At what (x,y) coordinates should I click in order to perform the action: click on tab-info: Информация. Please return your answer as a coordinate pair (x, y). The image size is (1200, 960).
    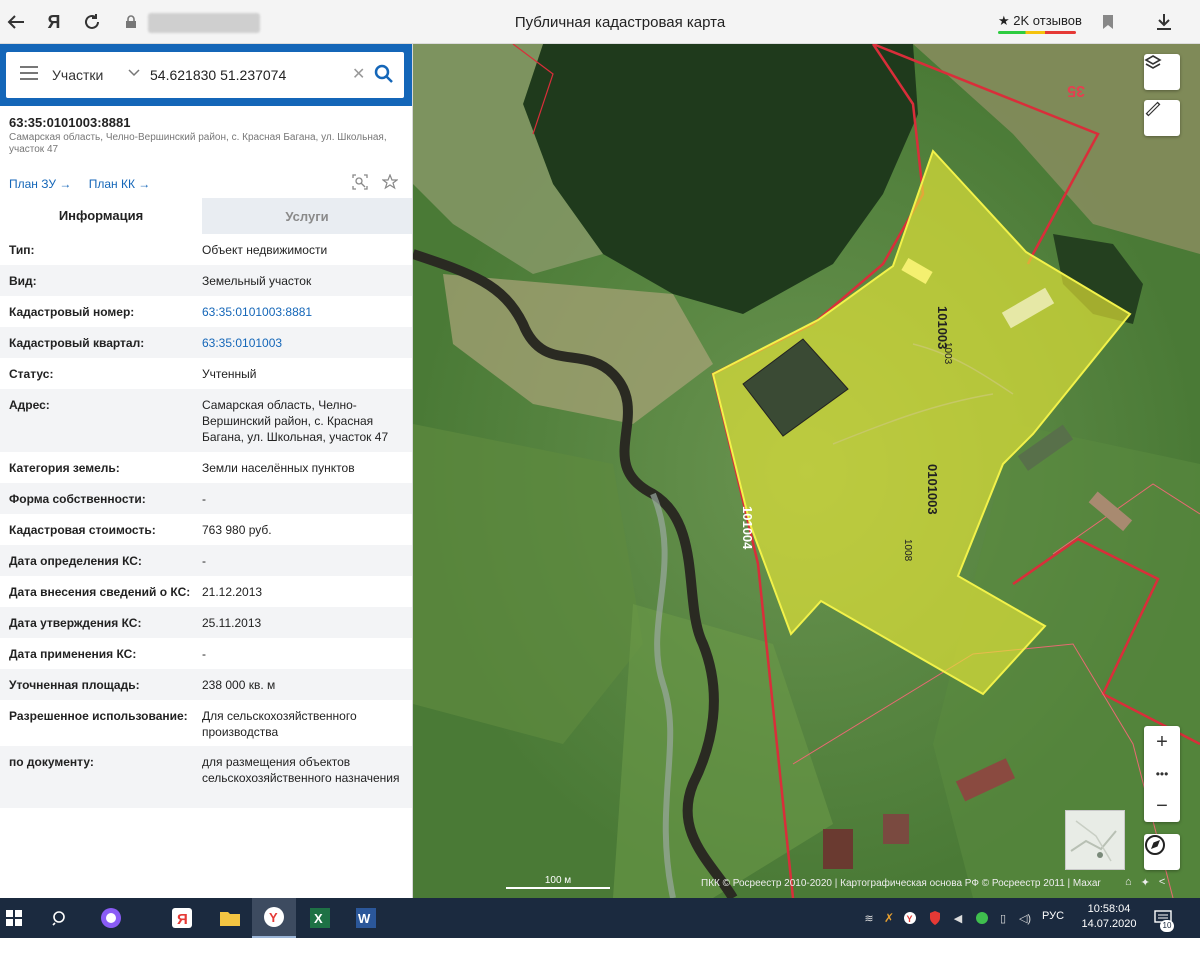
    Looking at the image, I should click on (101, 216).